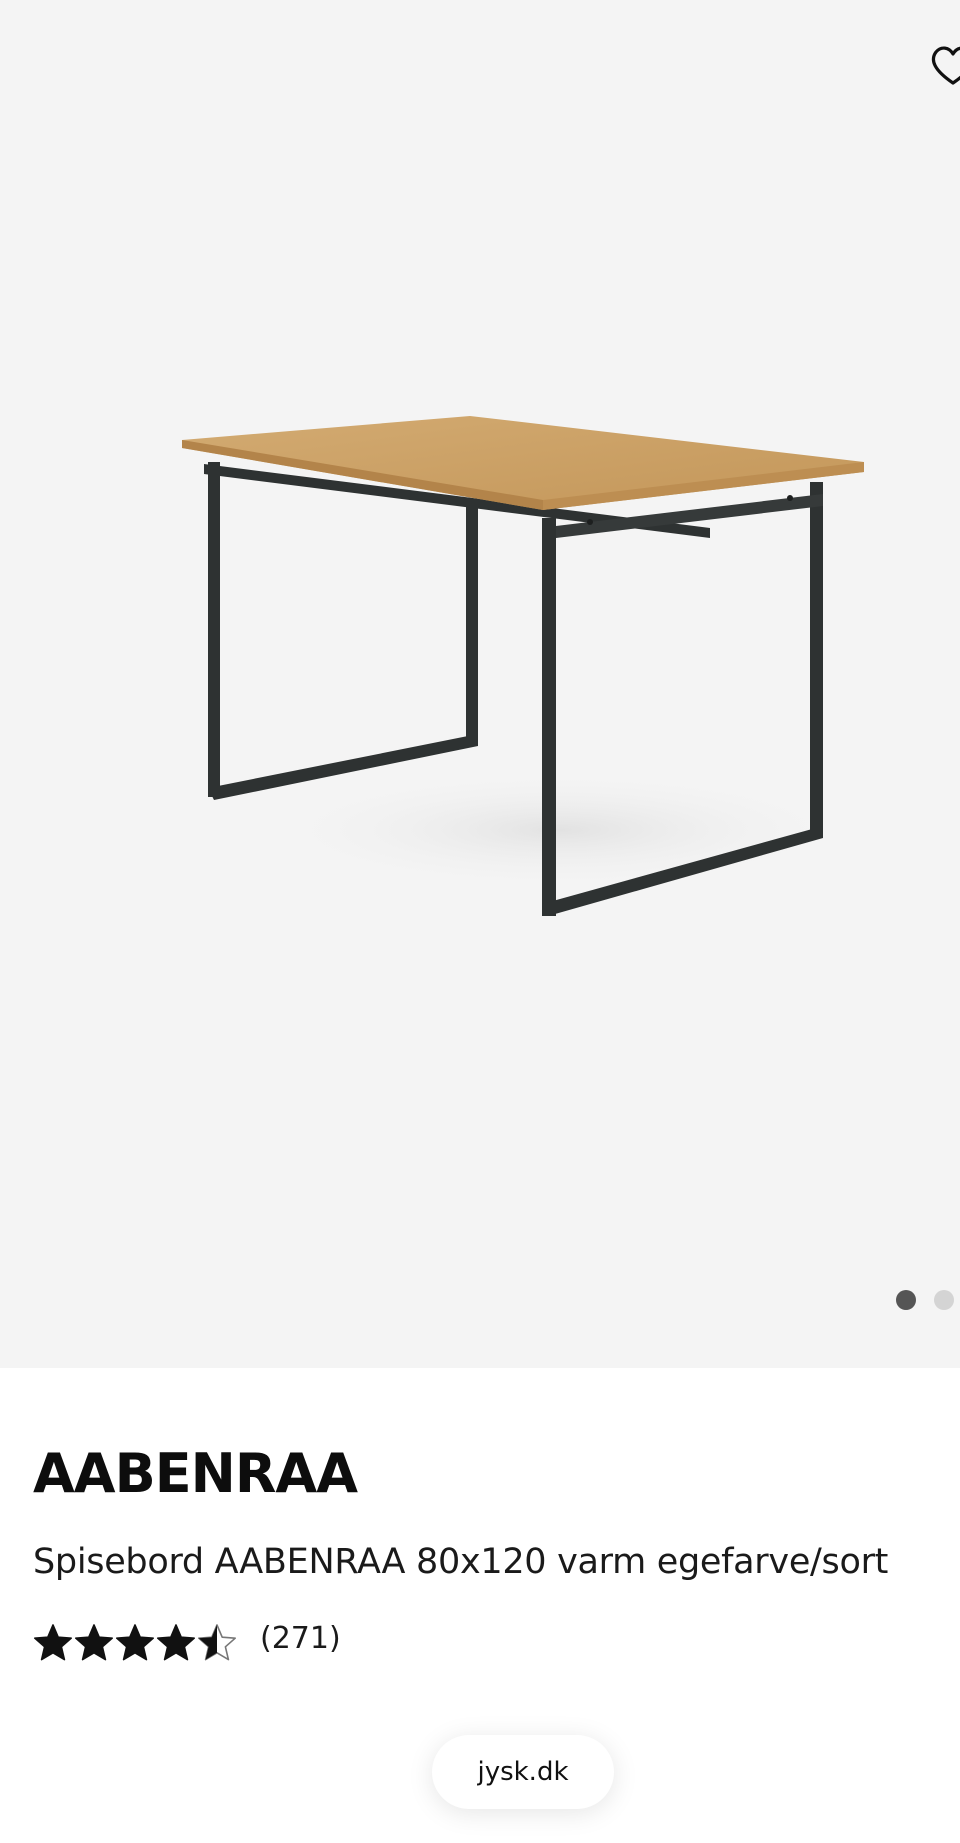 This screenshot has height=1843, width=960. I want to click on address-bar: jysk.dk, so click(523, 1772).